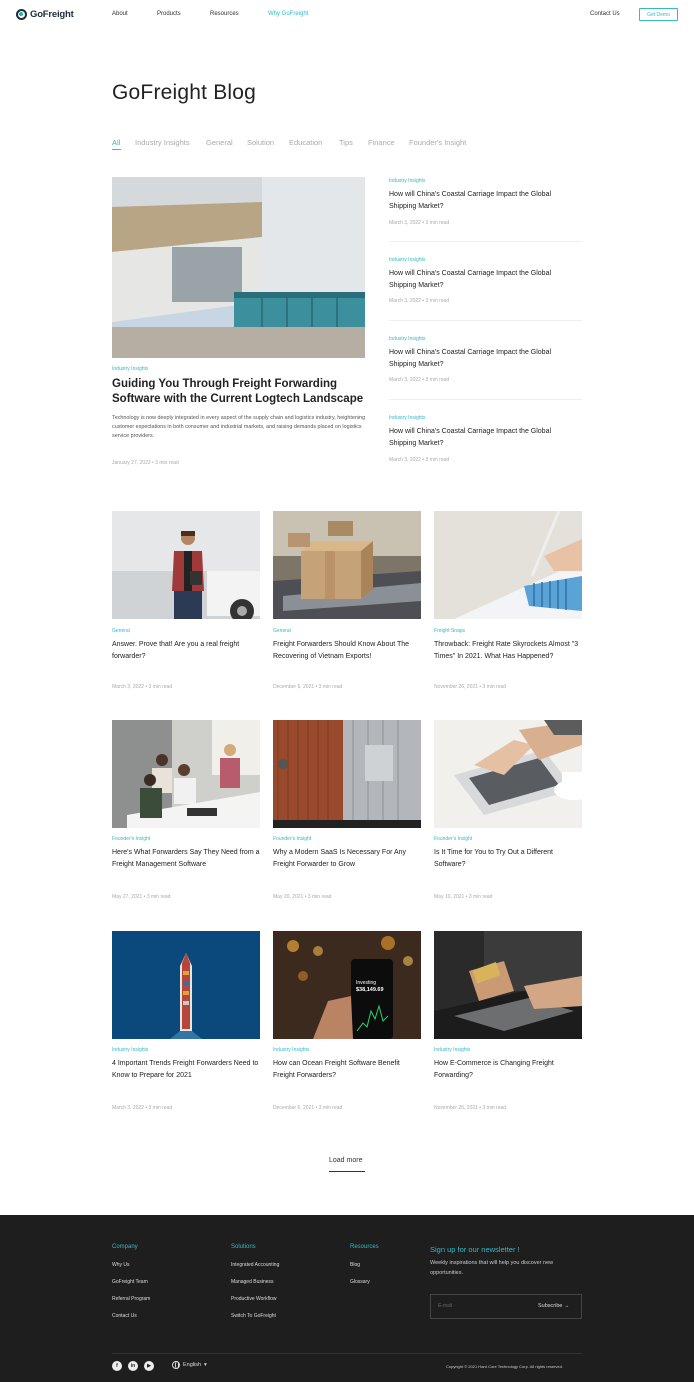 This screenshot has height=1382, width=694. I want to click on tab-solution: Solution, so click(260, 142).